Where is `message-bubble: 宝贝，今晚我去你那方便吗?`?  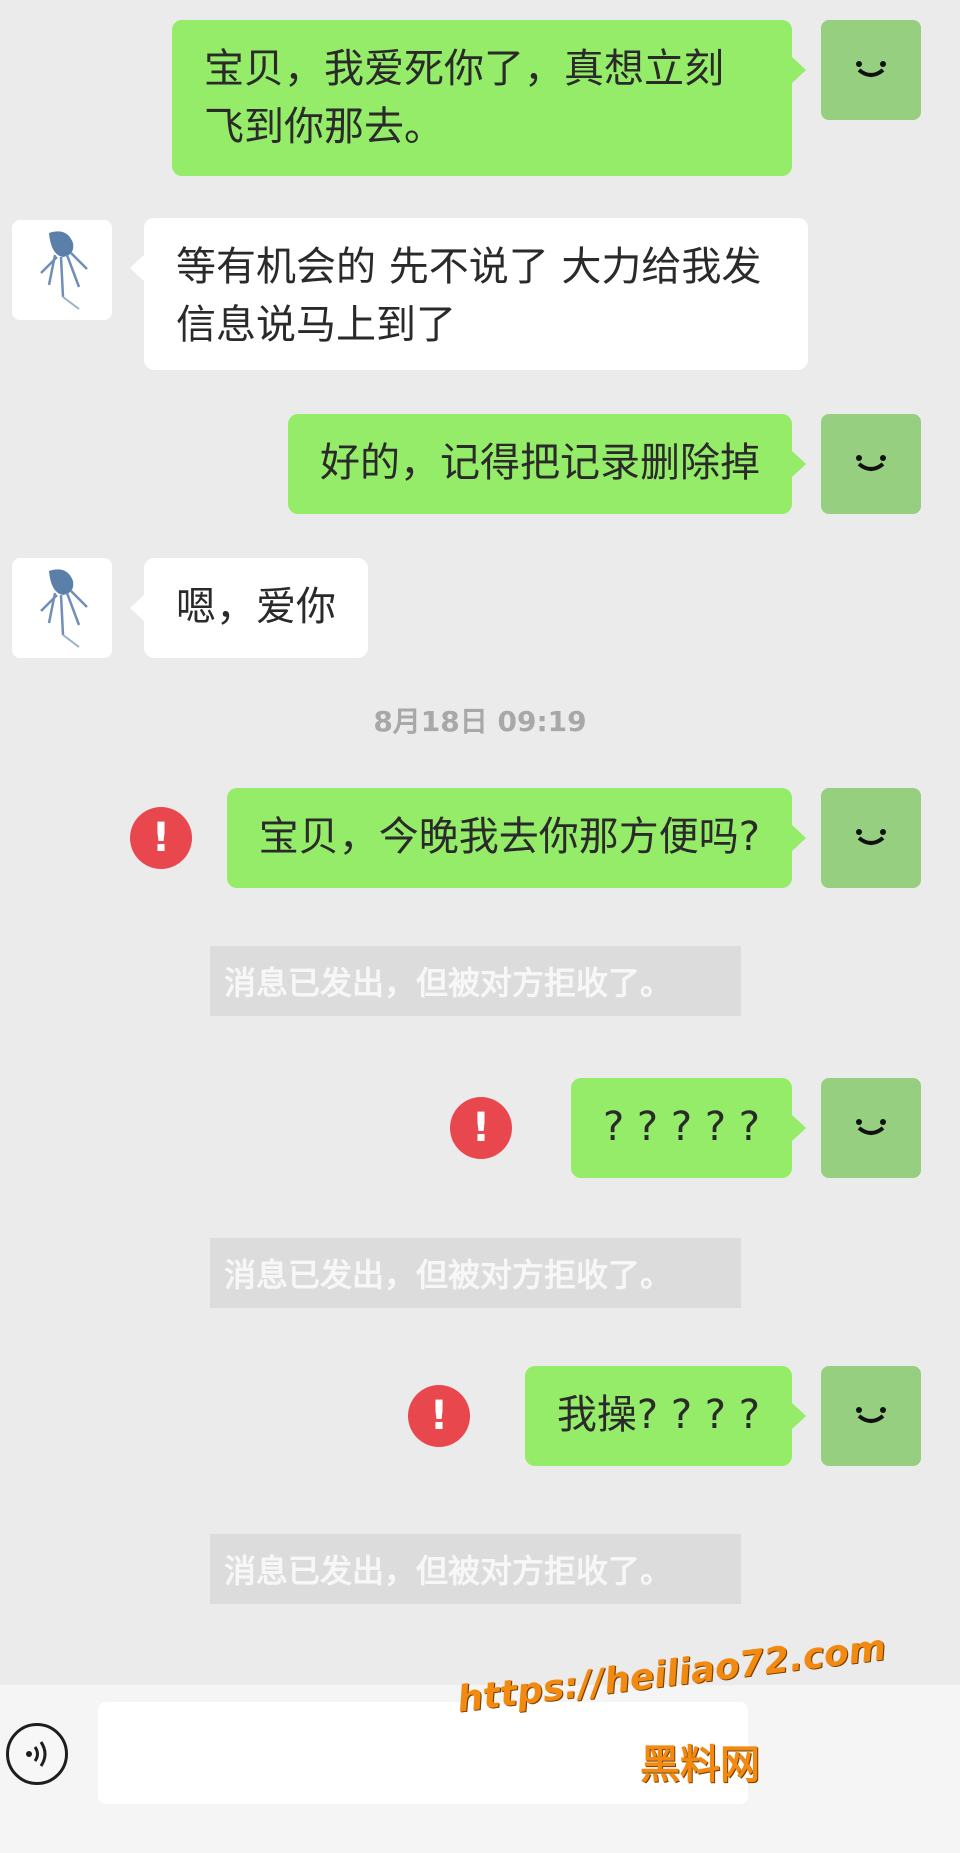
message-bubble: 宝贝，今晚我去你那方便吗? is located at coordinates (516, 838).